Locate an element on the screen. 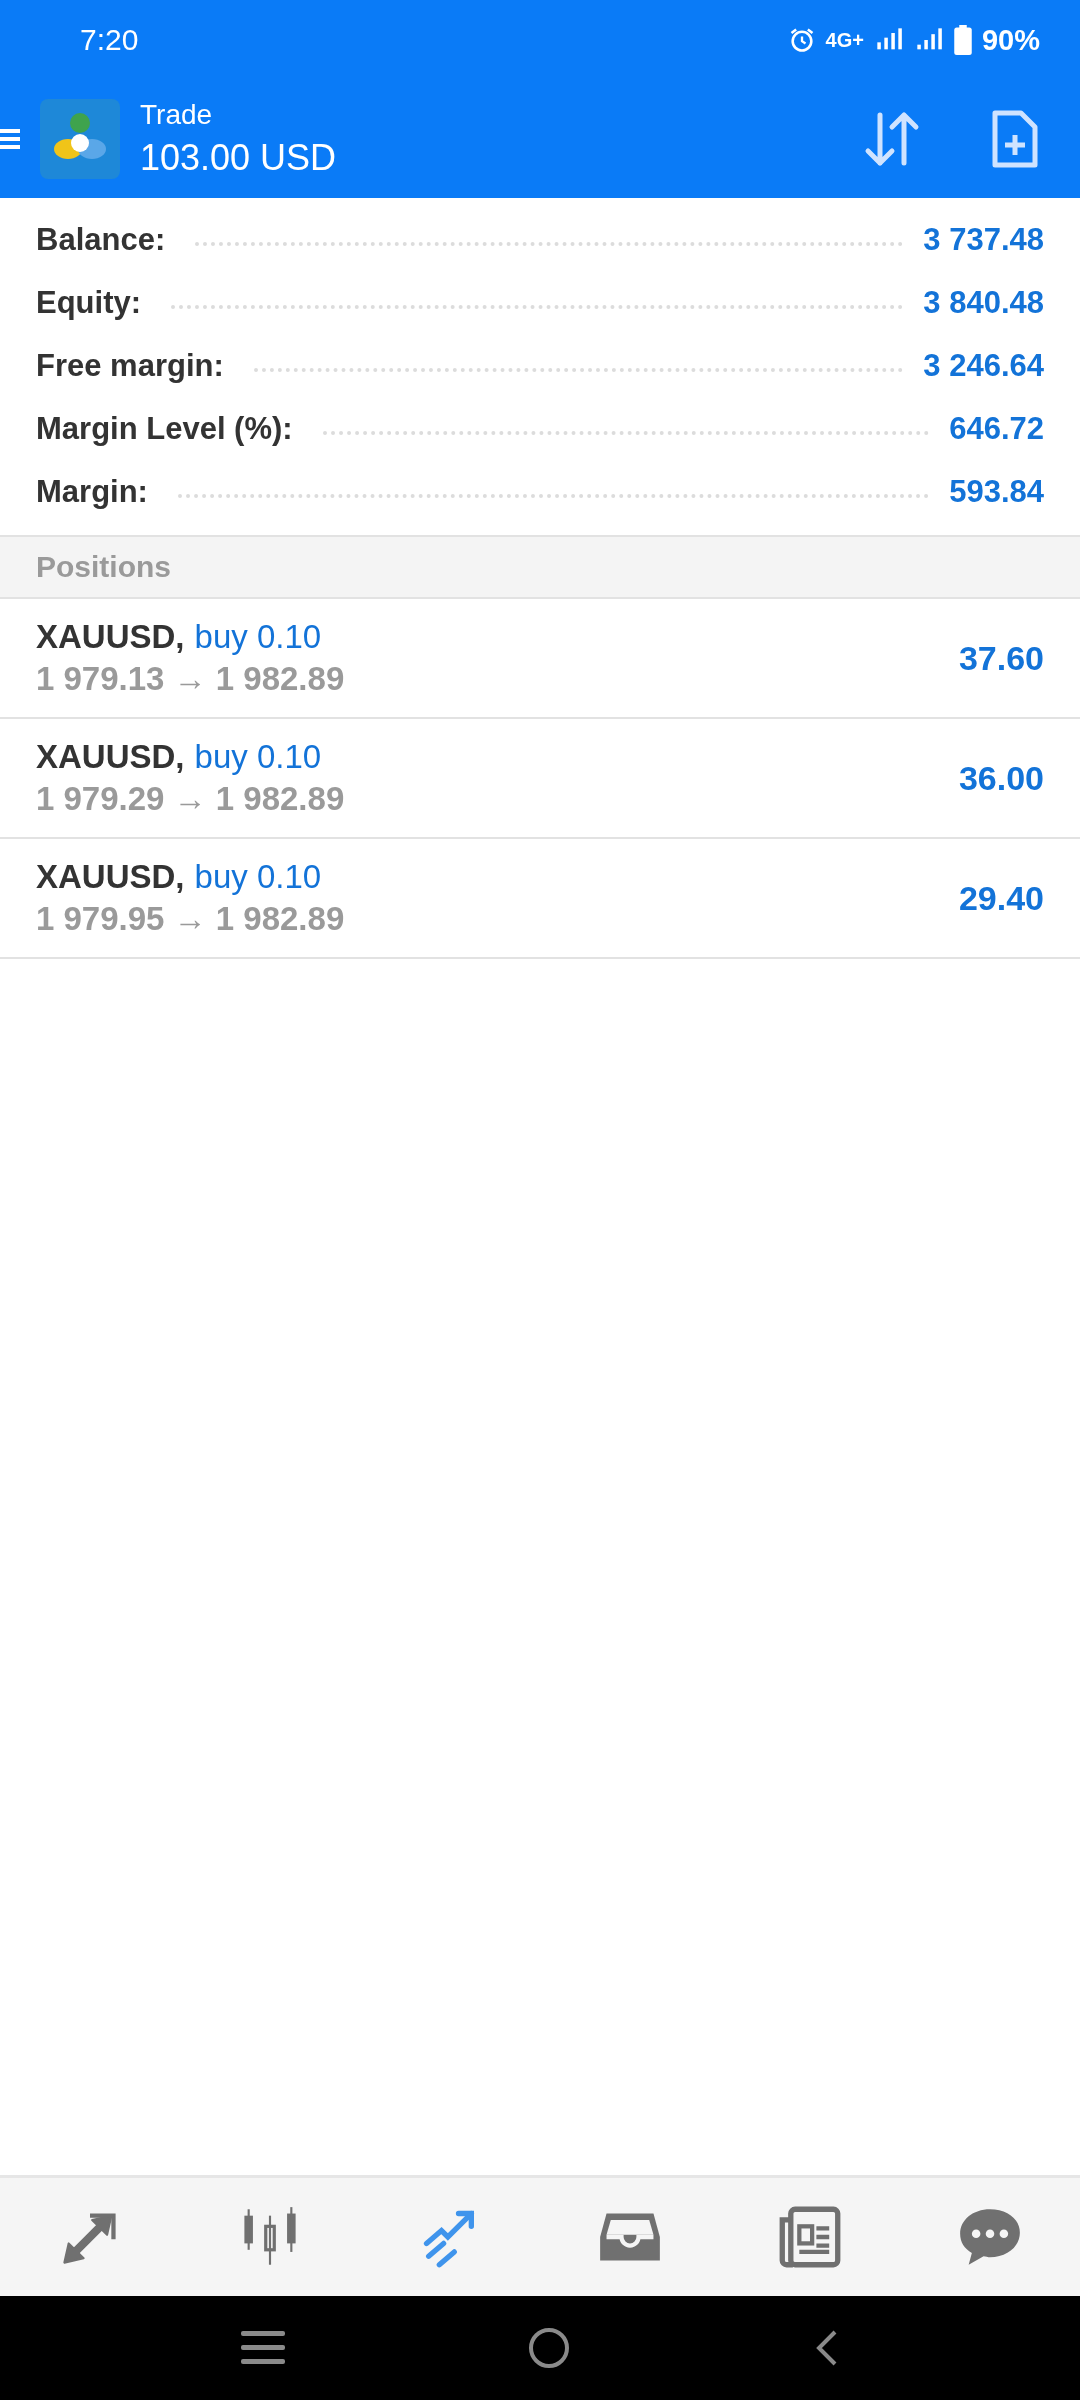  summary-label: Balance: is located at coordinates (101, 239).